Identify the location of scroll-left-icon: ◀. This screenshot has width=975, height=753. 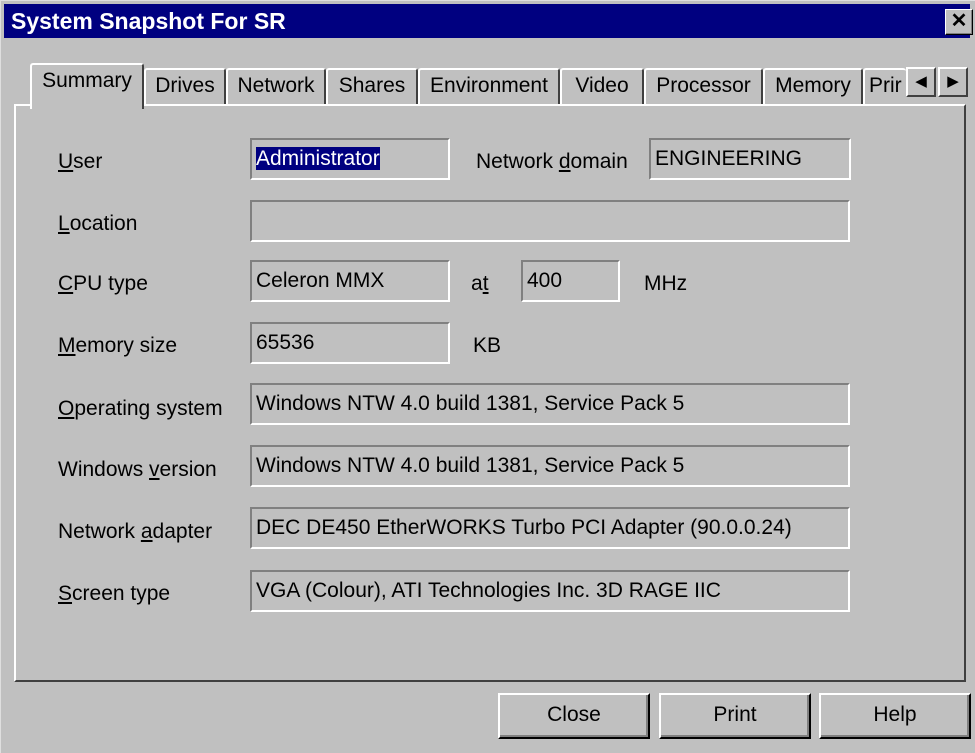
(921, 82).